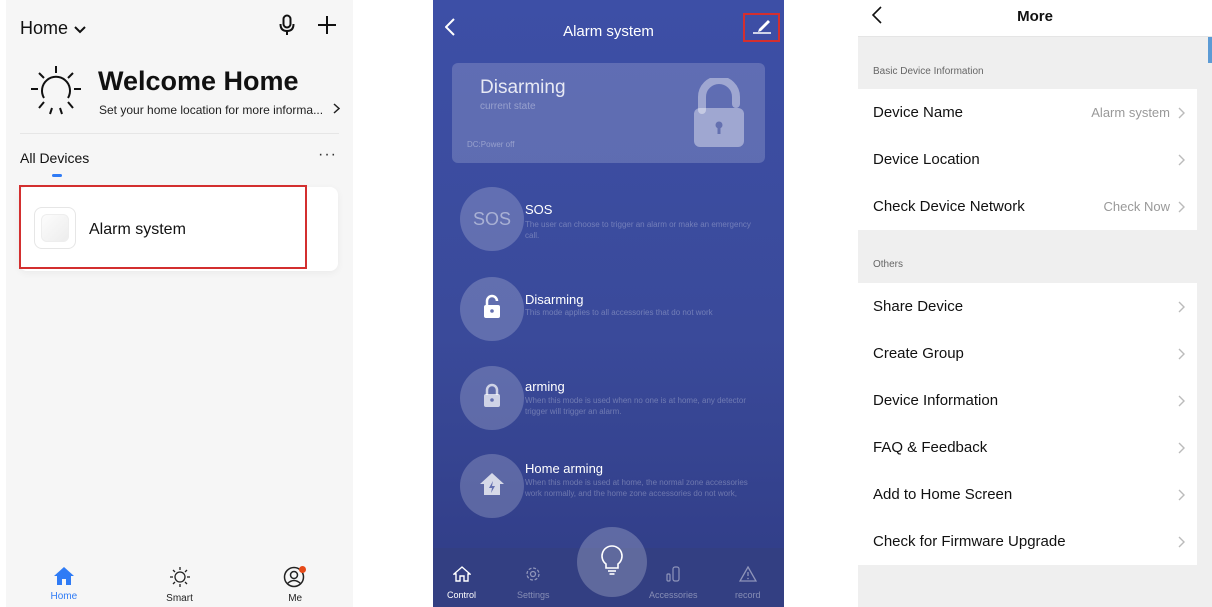 The width and height of the screenshot is (1212, 607). I want to click on state-title: Disarming, so click(523, 87).